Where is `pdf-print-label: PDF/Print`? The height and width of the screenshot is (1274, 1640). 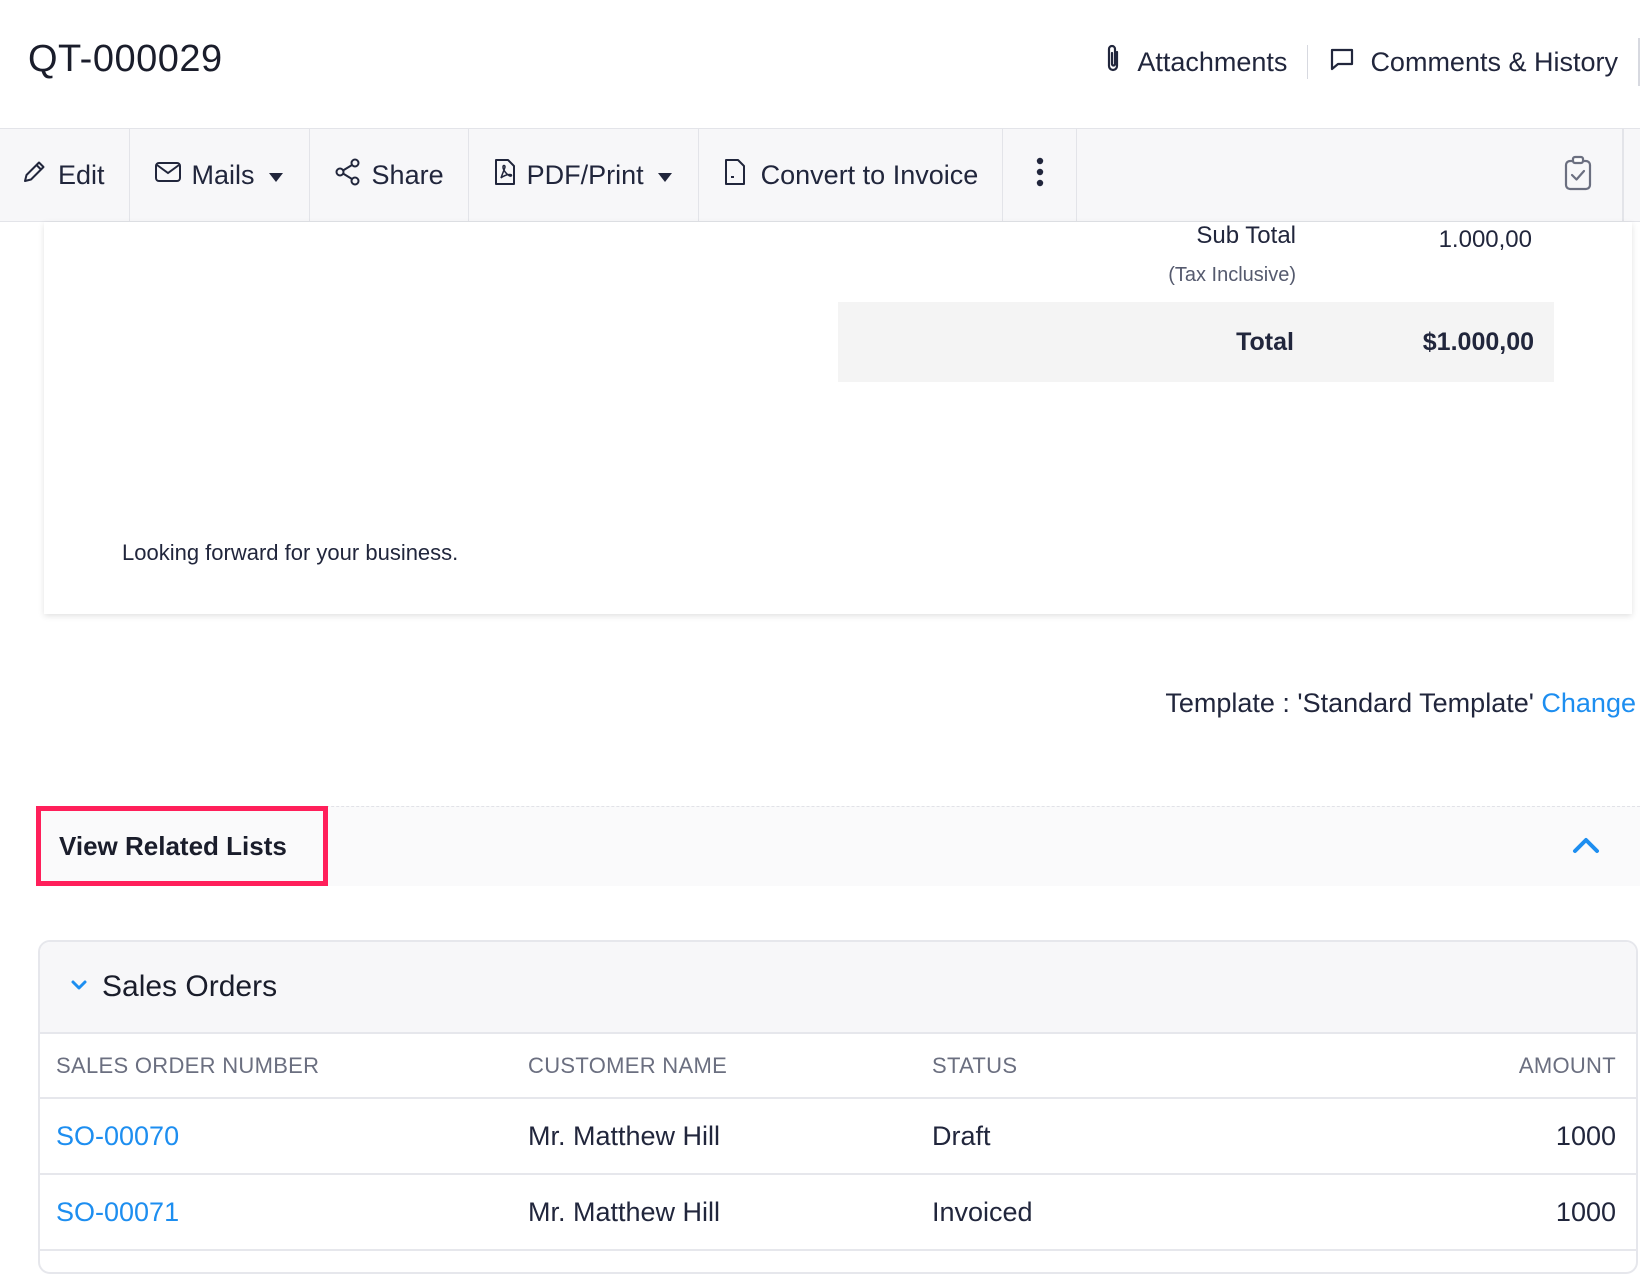
pdf-print-label: PDF/Print is located at coordinates (585, 174).